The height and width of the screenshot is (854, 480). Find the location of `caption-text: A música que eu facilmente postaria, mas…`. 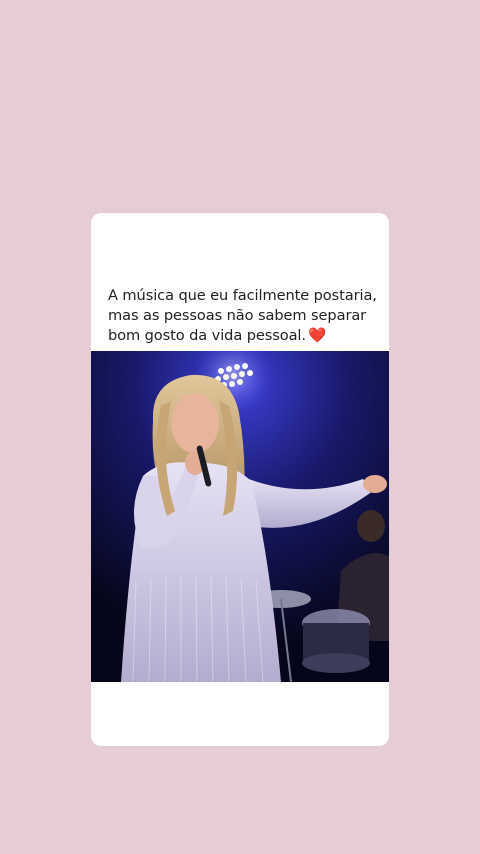

caption-text: A música que eu facilmente postaria, mas… is located at coordinates (242, 315).